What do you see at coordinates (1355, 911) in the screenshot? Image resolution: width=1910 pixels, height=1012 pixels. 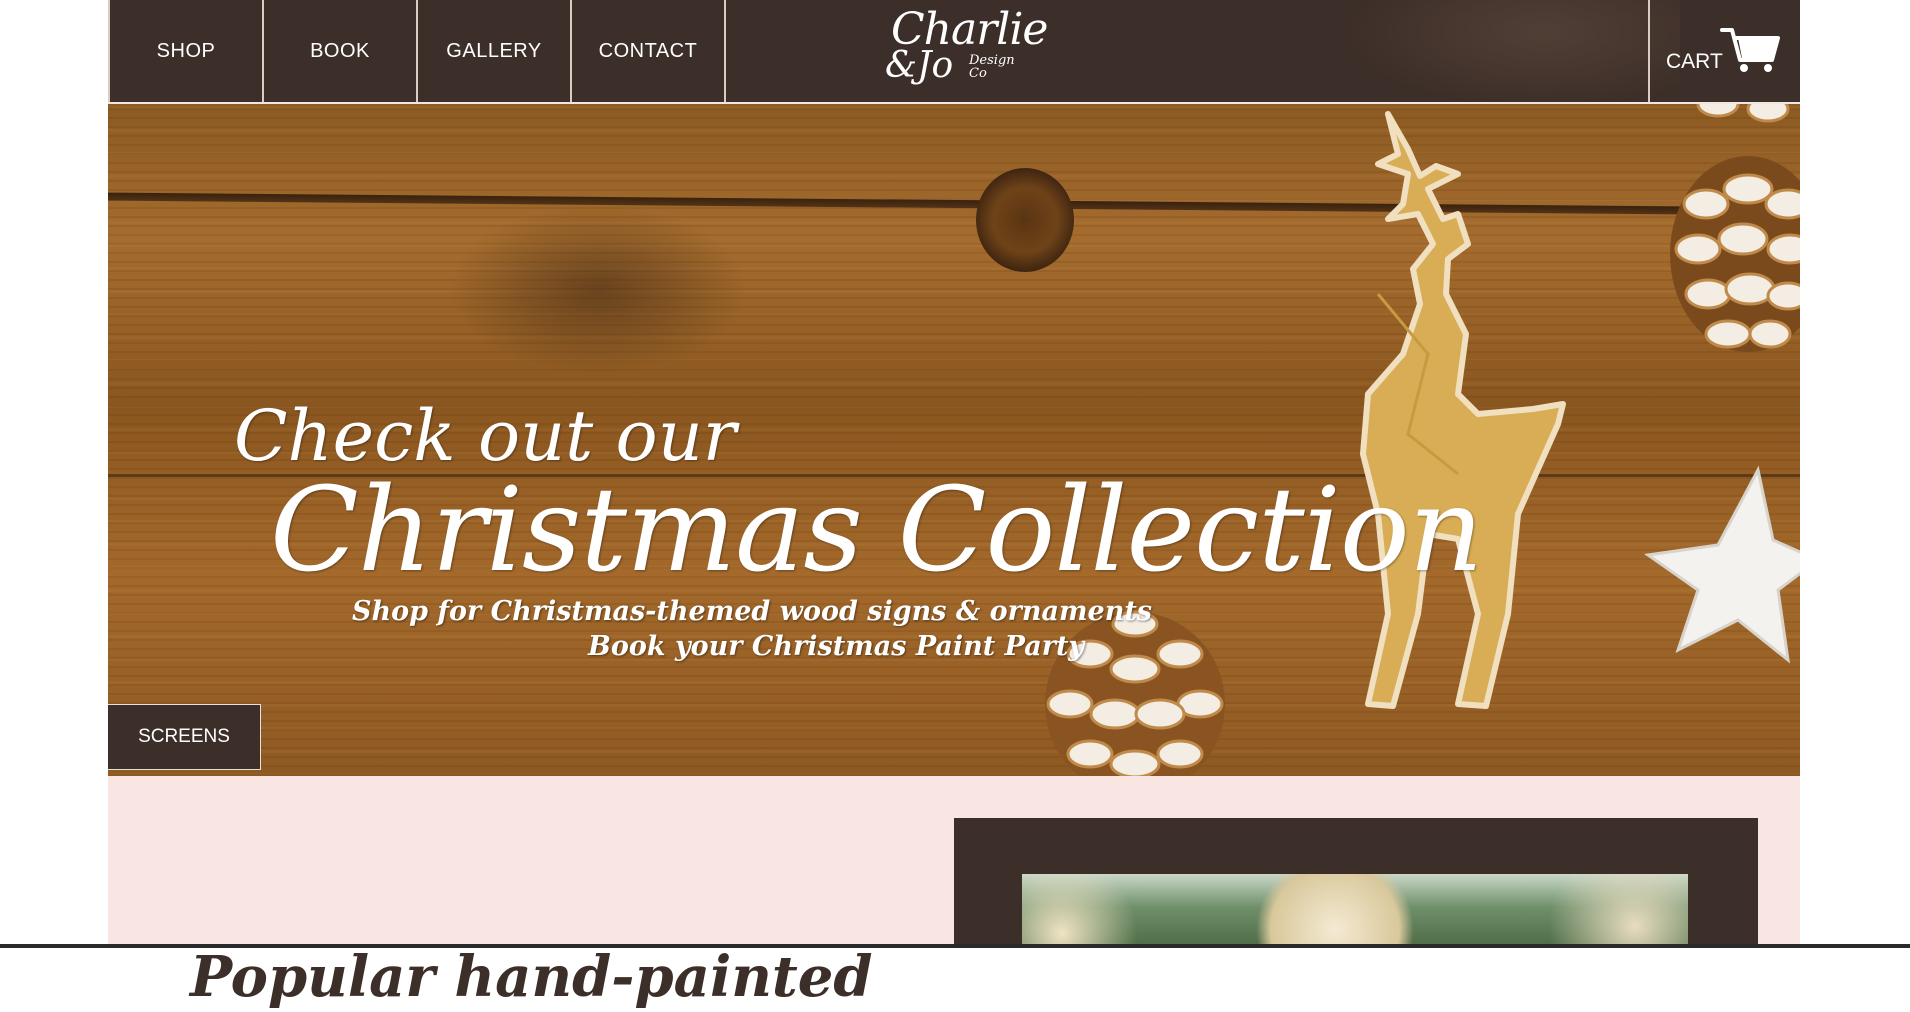 I see `christmas-ornaments-image` at bounding box center [1355, 911].